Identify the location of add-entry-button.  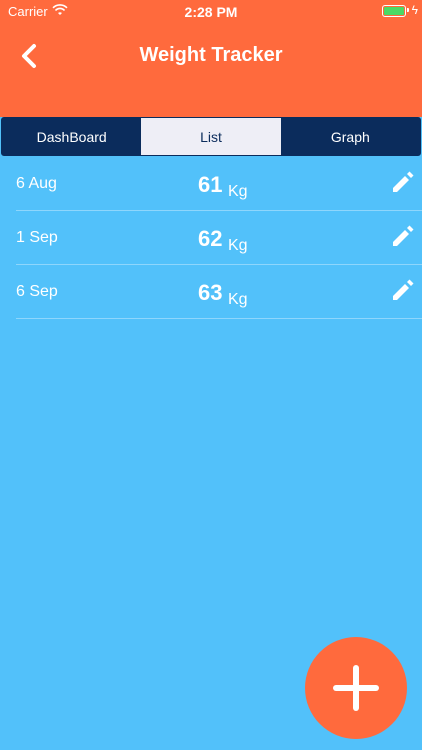
(356, 688).